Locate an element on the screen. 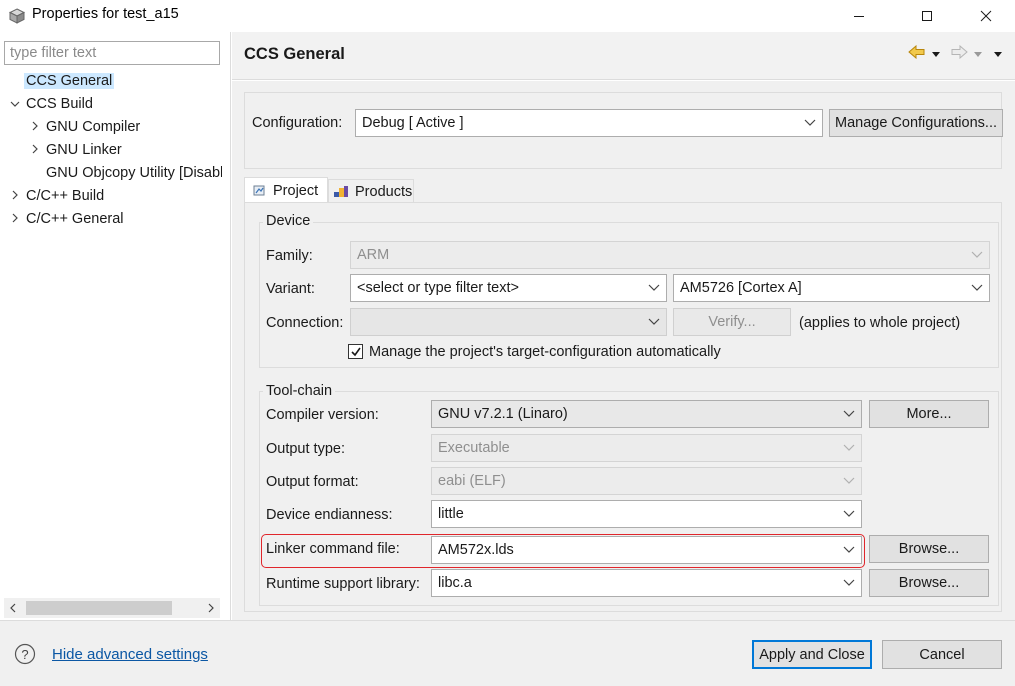 The height and width of the screenshot is (686, 1015). products-icon is located at coordinates (341, 191).